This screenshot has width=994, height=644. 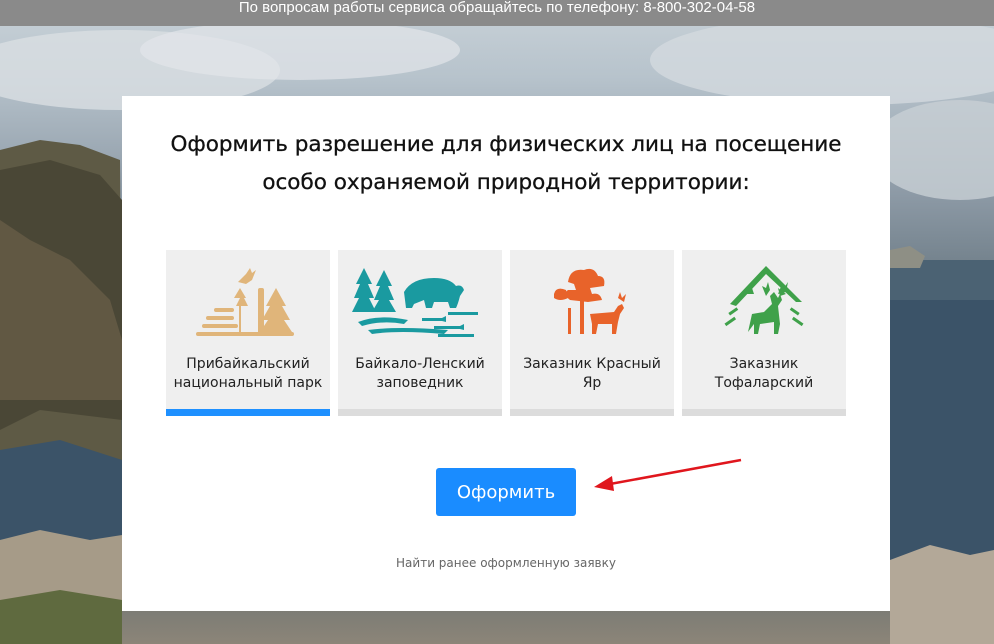 I want to click on territory-label-line1: Заказник, so click(x=764, y=364).